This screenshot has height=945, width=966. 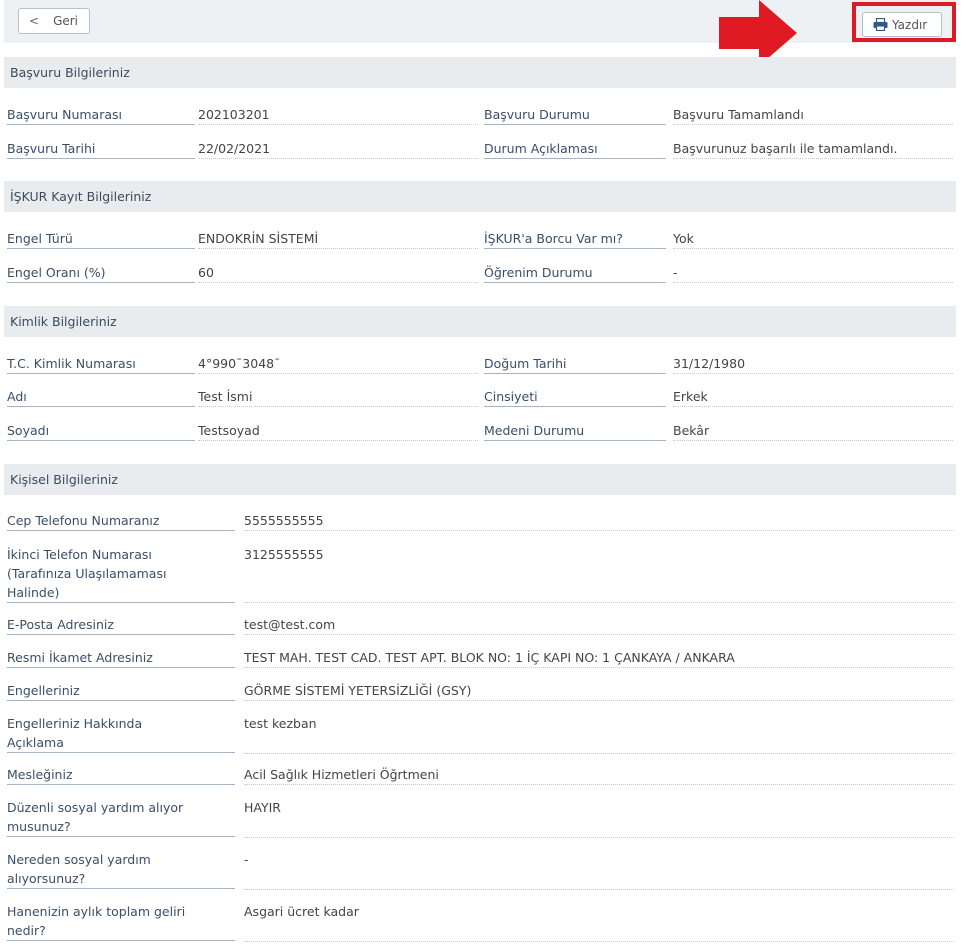 What do you see at coordinates (480, 321) in the screenshot?
I see `section-header-kimlik: Kimlik Bilgileriniz` at bounding box center [480, 321].